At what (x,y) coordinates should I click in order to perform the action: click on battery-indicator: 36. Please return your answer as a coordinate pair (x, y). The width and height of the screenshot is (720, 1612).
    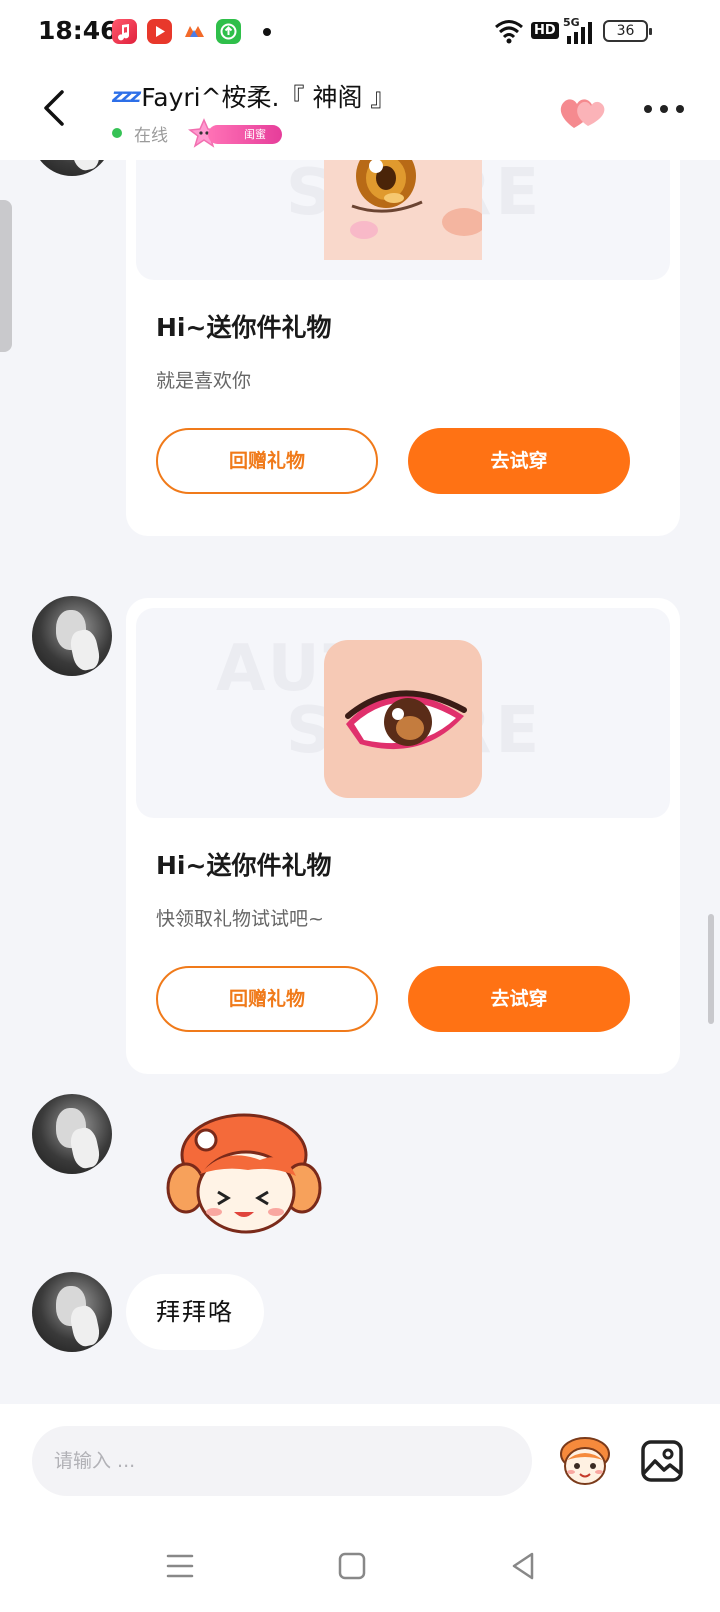
    Looking at the image, I should click on (627, 31).